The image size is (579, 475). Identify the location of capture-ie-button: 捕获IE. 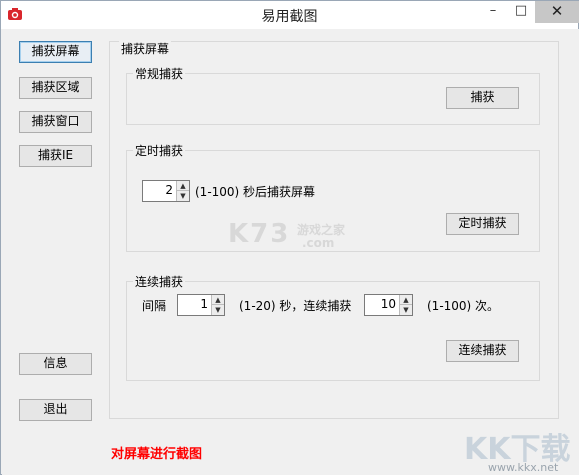
(55, 156).